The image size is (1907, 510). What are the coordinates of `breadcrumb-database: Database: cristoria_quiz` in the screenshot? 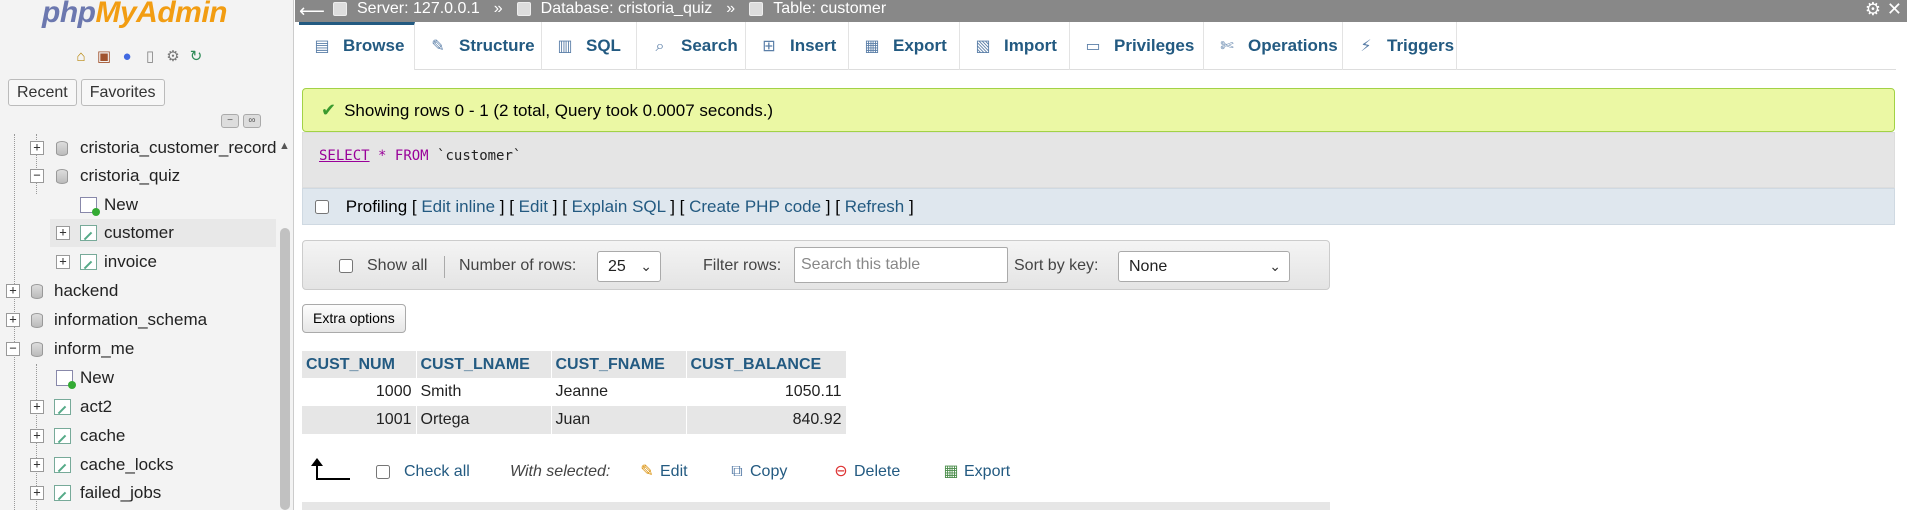 It's located at (627, 10).